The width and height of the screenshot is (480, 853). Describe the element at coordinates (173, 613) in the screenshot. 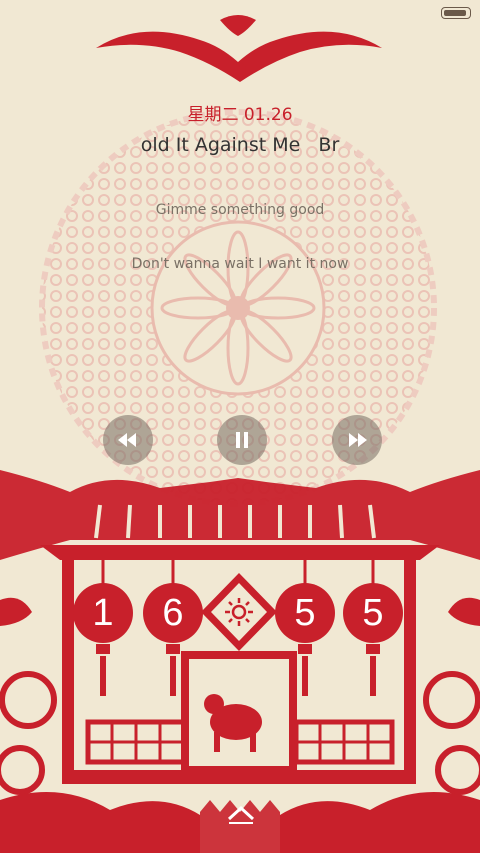

I see `clock-hour-ones: 6` at that location.